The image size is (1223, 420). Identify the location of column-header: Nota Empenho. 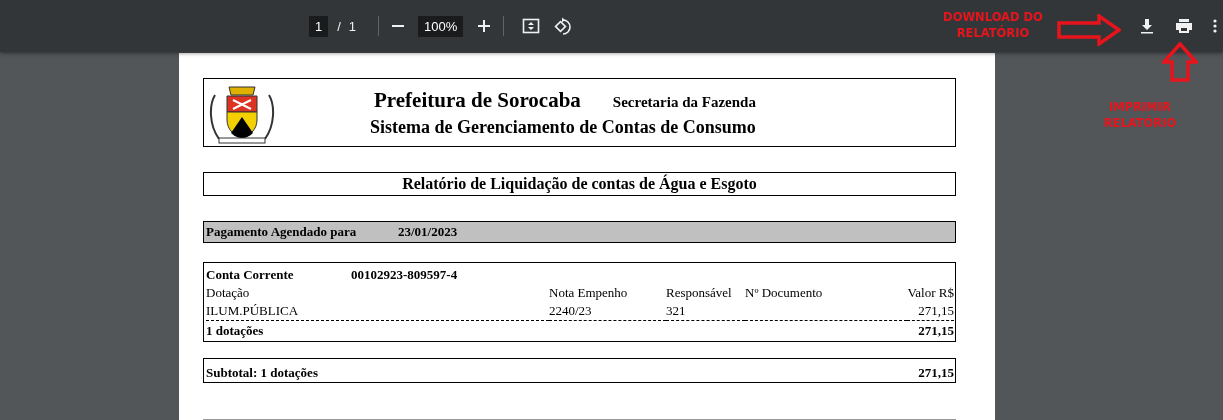
(589, 293).